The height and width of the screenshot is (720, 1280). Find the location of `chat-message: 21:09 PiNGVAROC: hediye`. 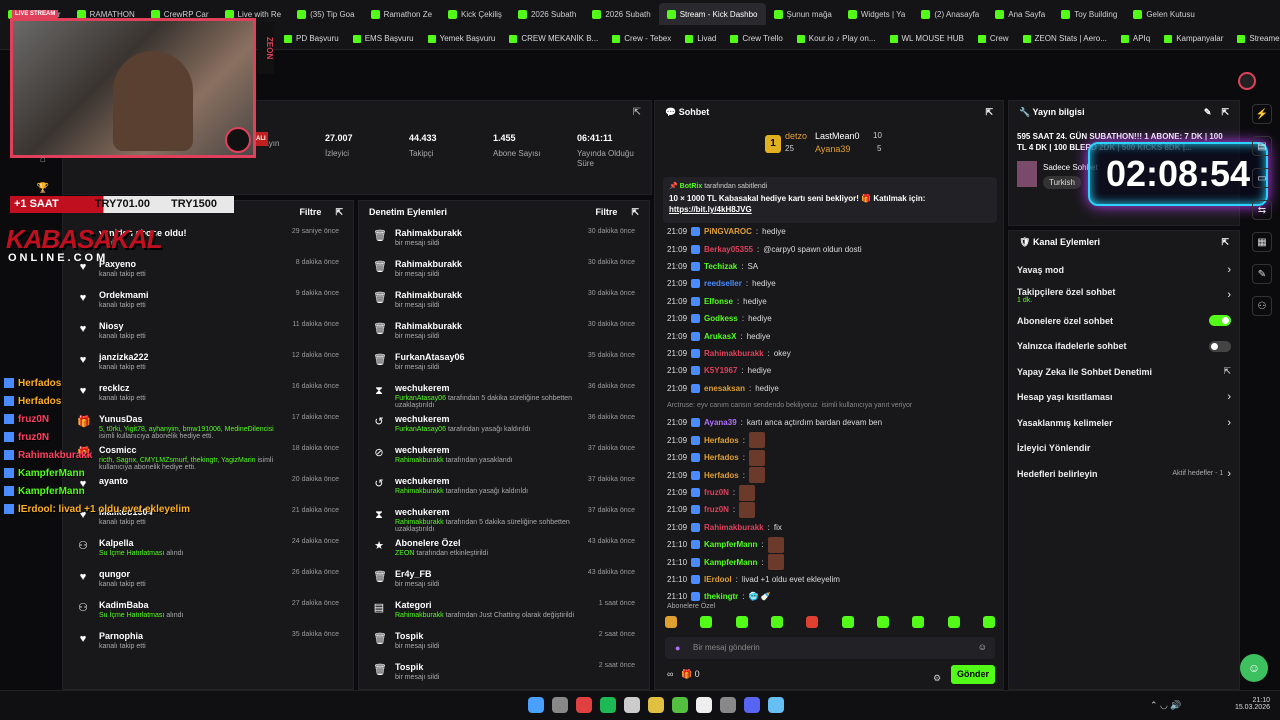

chat-message: 21:09 PiNGVAROC: hediye is located at coordinates (829, 231).